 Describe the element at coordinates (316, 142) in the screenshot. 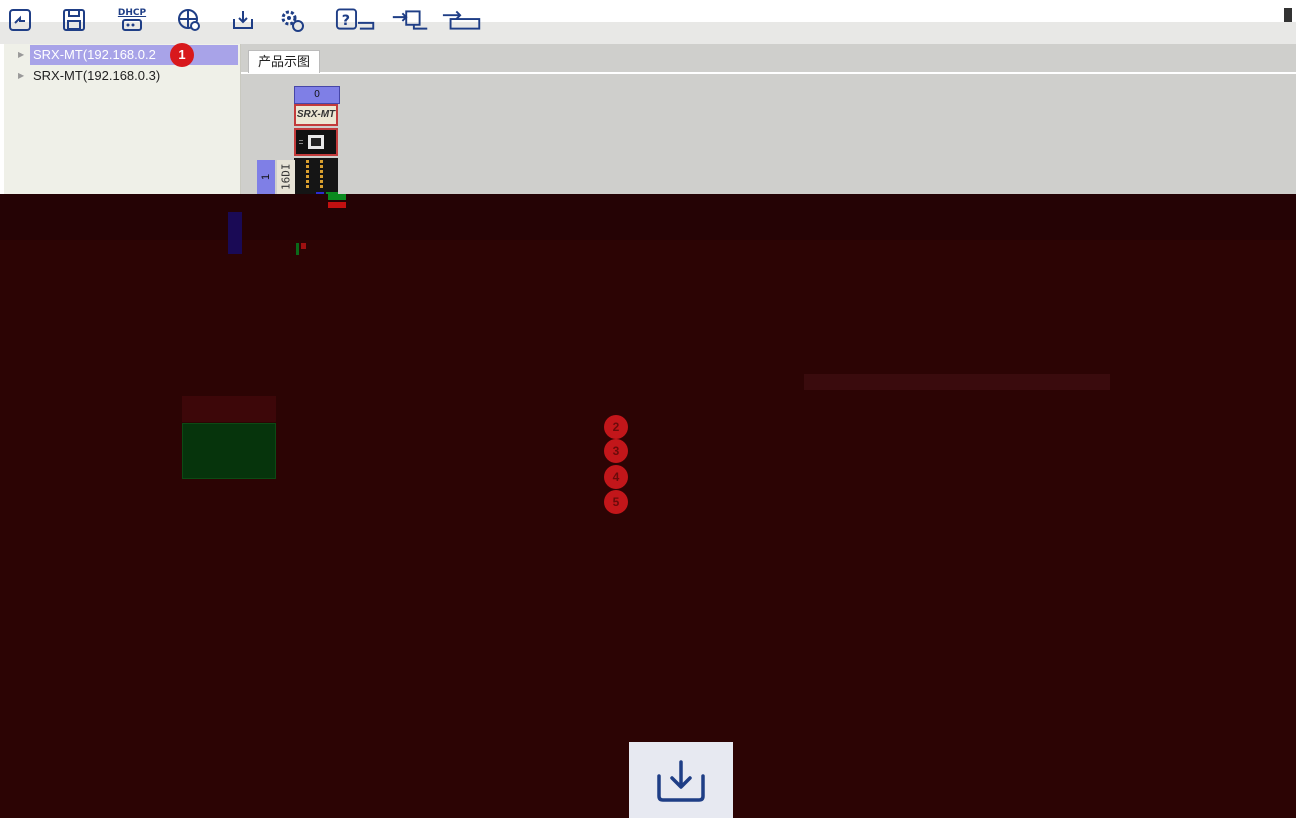

I see `ethernet-port-icon` at that location.